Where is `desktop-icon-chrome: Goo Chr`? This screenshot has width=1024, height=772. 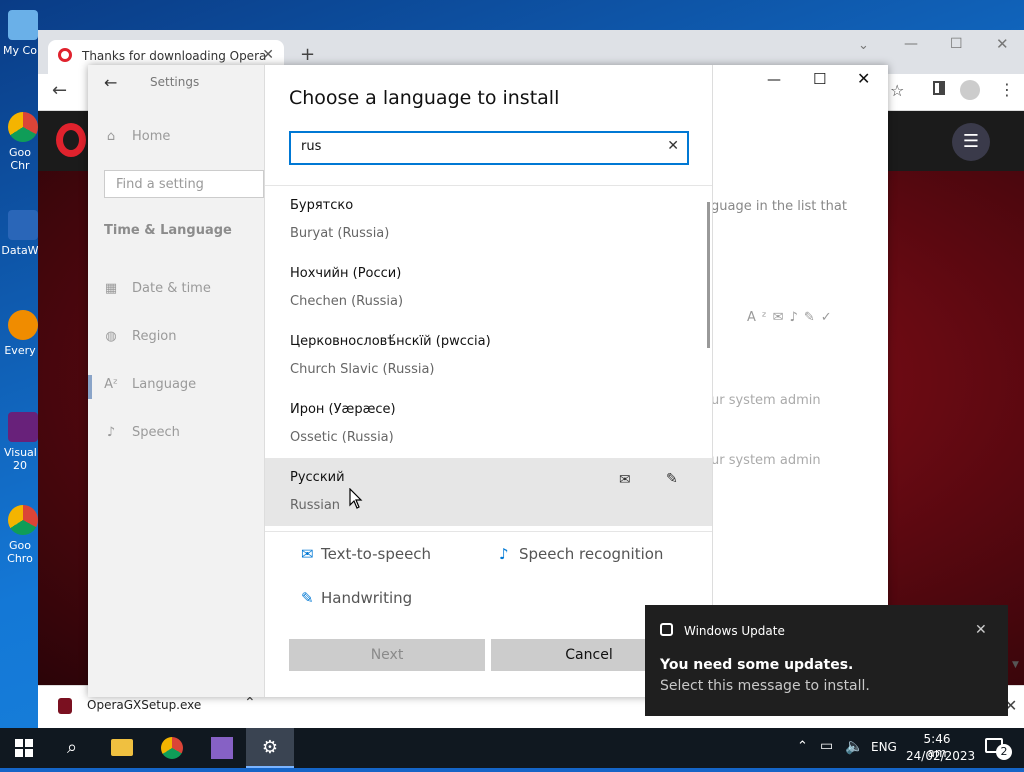 desktop-icon-chrome: Goo Chr is located at coordinates (20, 142).